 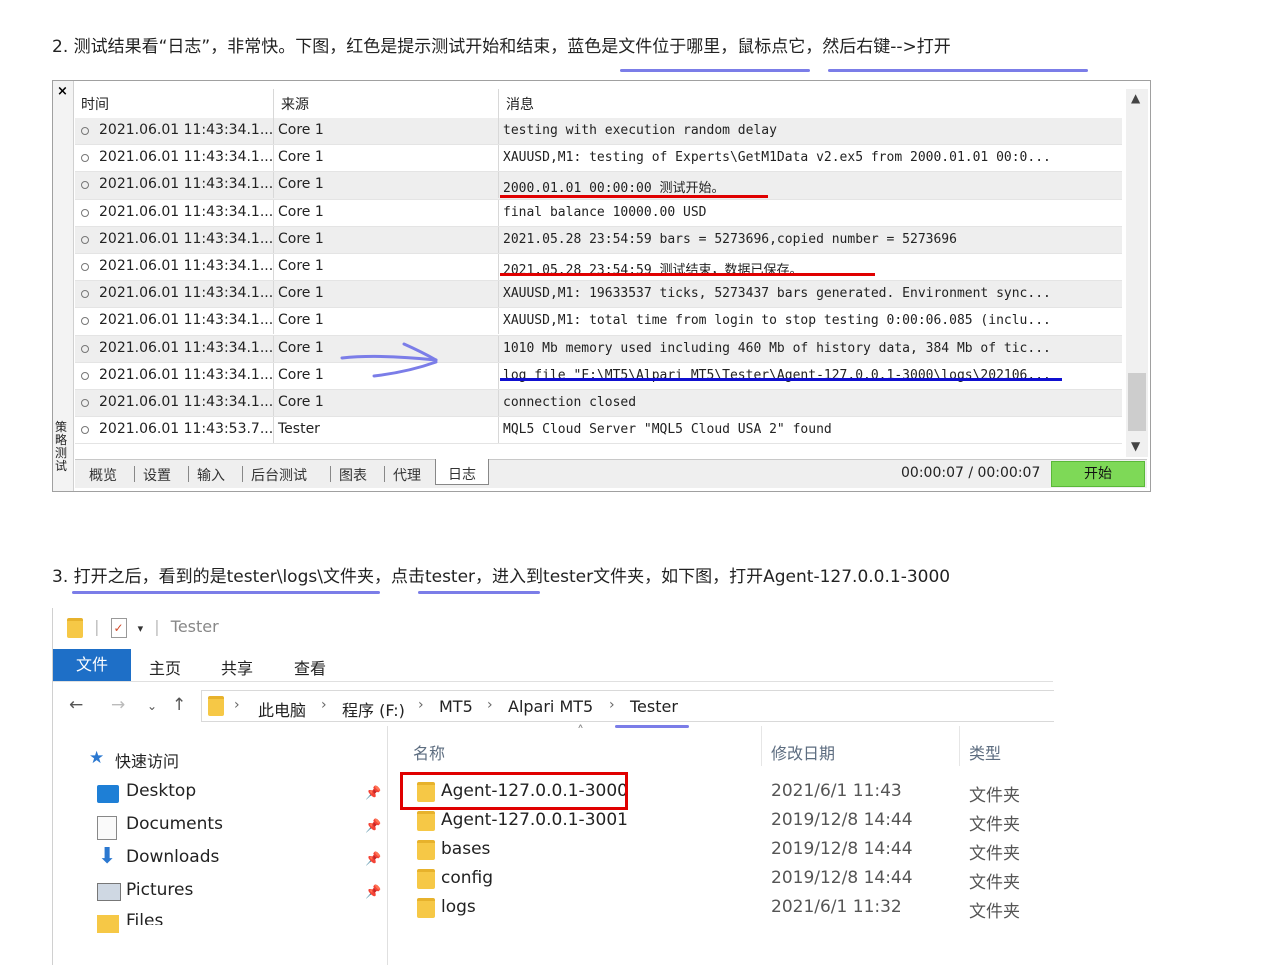 What do you see at coordinates (118, 705) in the screenshot?
I see `forward-icon: →` at bounding box center [118, 705].